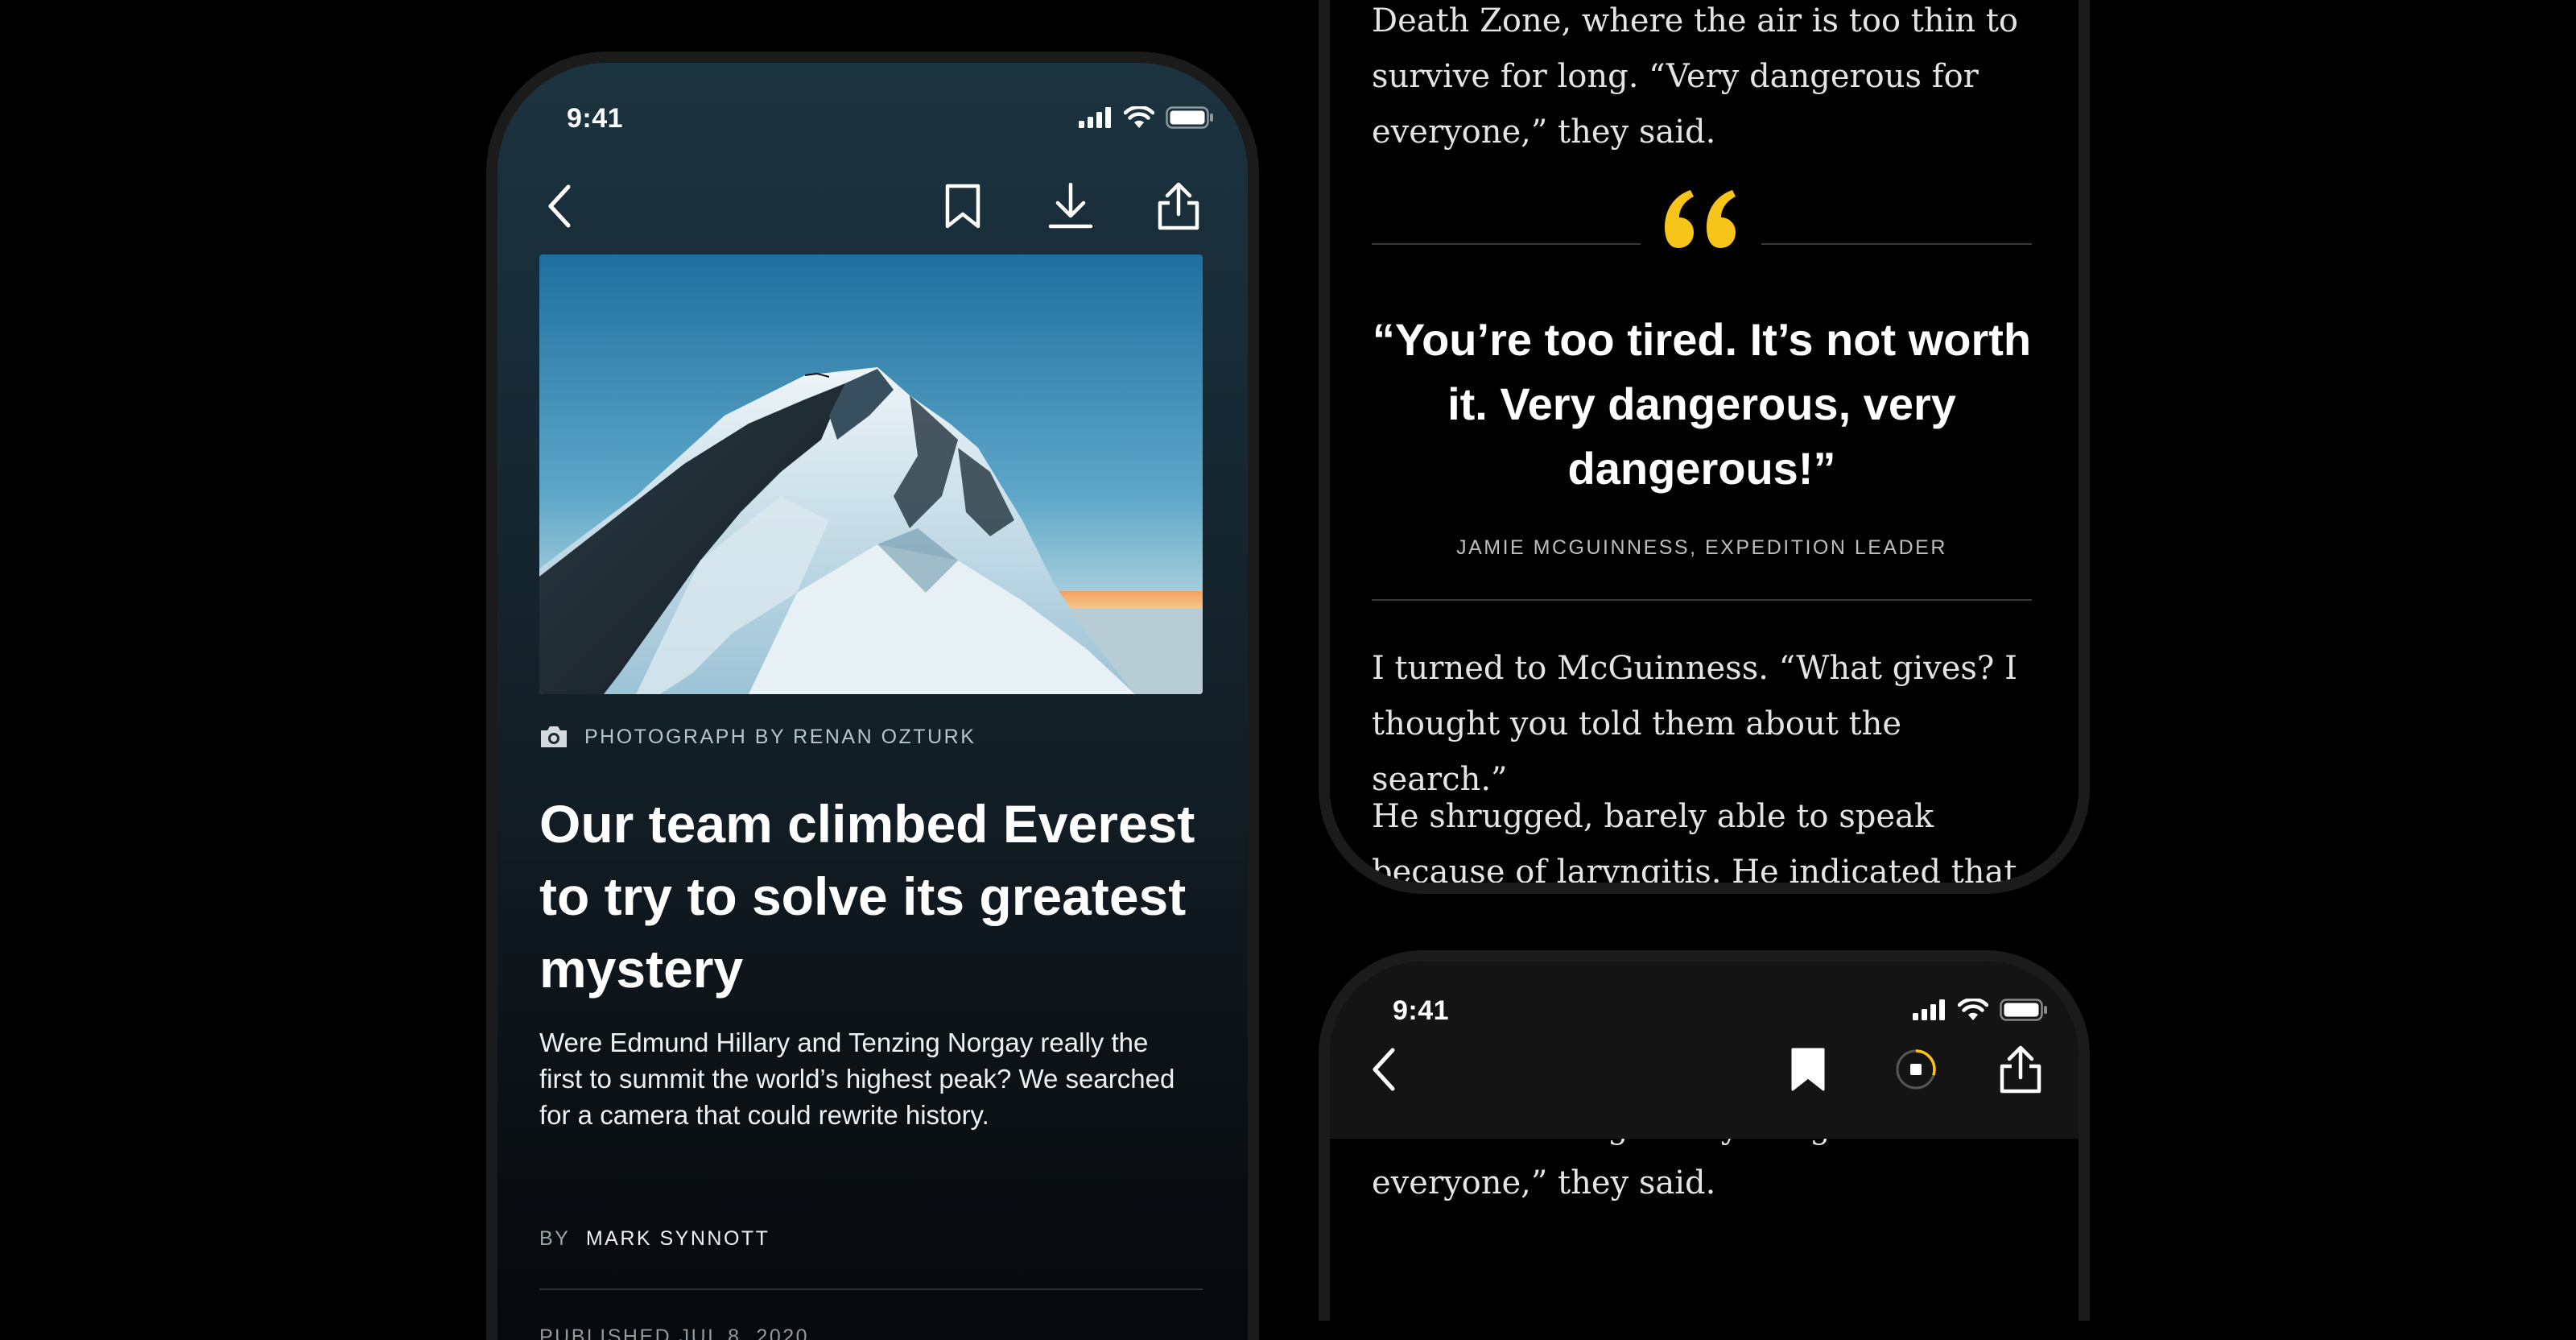 The height and width of the screenshot is (1340, 2576). What do you see at coordinates (780, 736) in the screenshot?
I see `photo-credit: PHOTOGRAPH BY RENAN OZTURK` at bounding box center [780, 736].